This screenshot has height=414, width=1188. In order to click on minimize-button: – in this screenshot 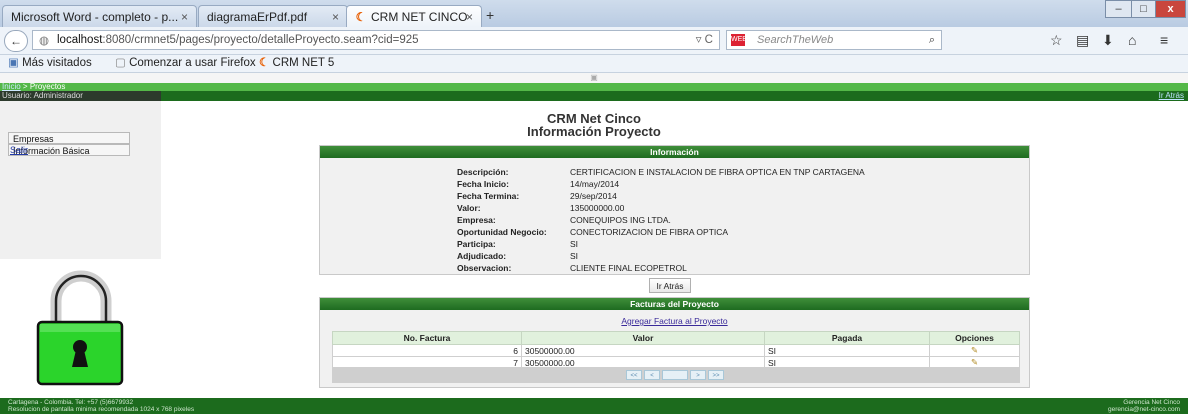, I will do `click(1118, 9)`.